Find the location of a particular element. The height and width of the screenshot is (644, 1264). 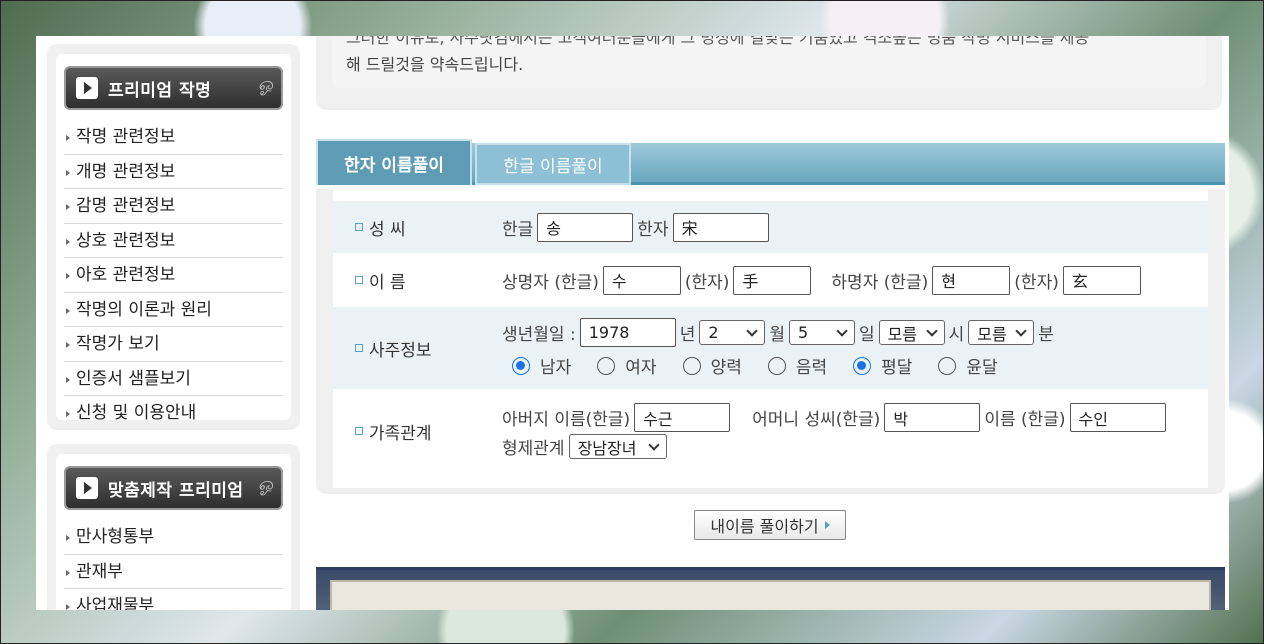

birth-minute-select: 모름 is located at coordinates (1001, 332).